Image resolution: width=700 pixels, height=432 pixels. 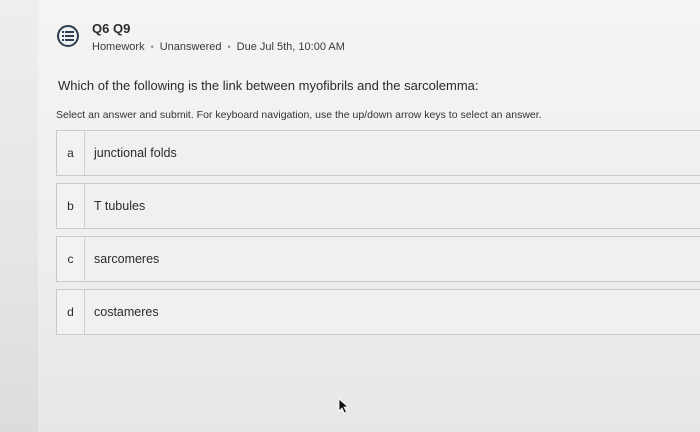 I want to click on choice-label: junctional folds, so click(x=135, y=153).